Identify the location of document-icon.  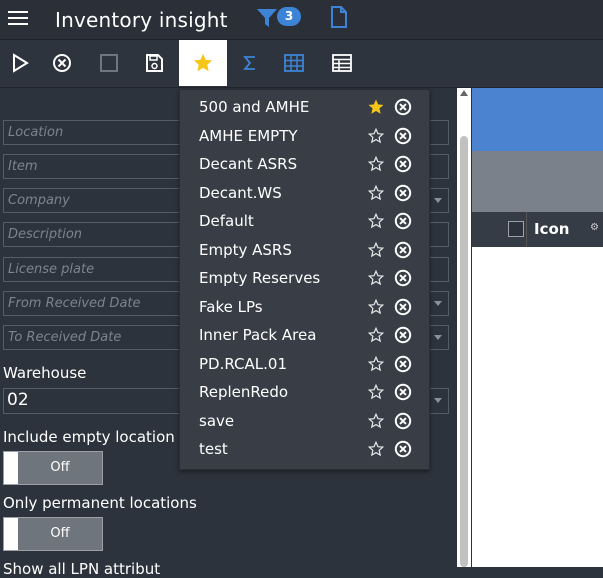
(339, 17).